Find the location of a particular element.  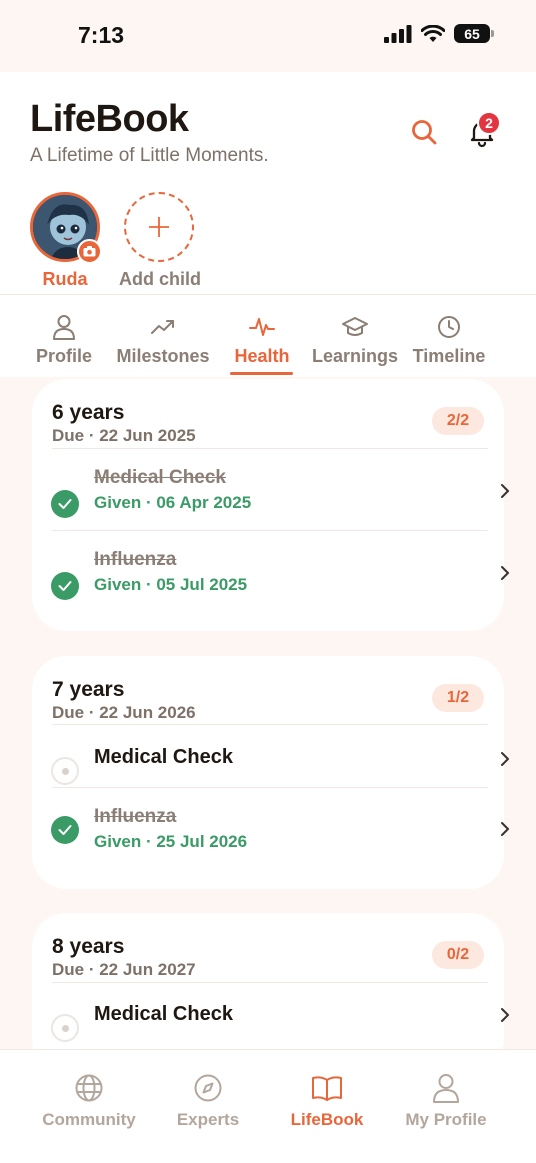

status-time: 7:13 is located at coordinates (101, 35).